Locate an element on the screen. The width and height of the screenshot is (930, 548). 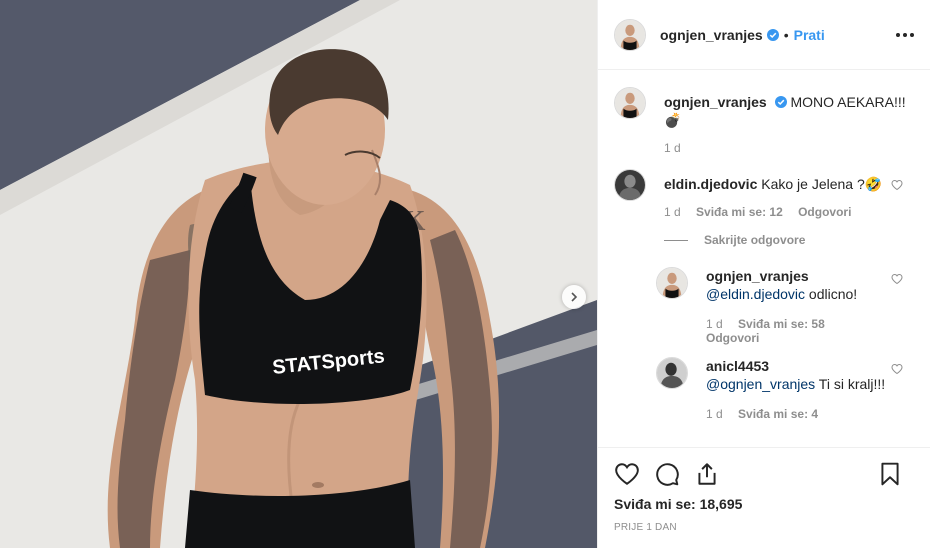
reply-text: odlicno! is located at coordinates (831, 294).